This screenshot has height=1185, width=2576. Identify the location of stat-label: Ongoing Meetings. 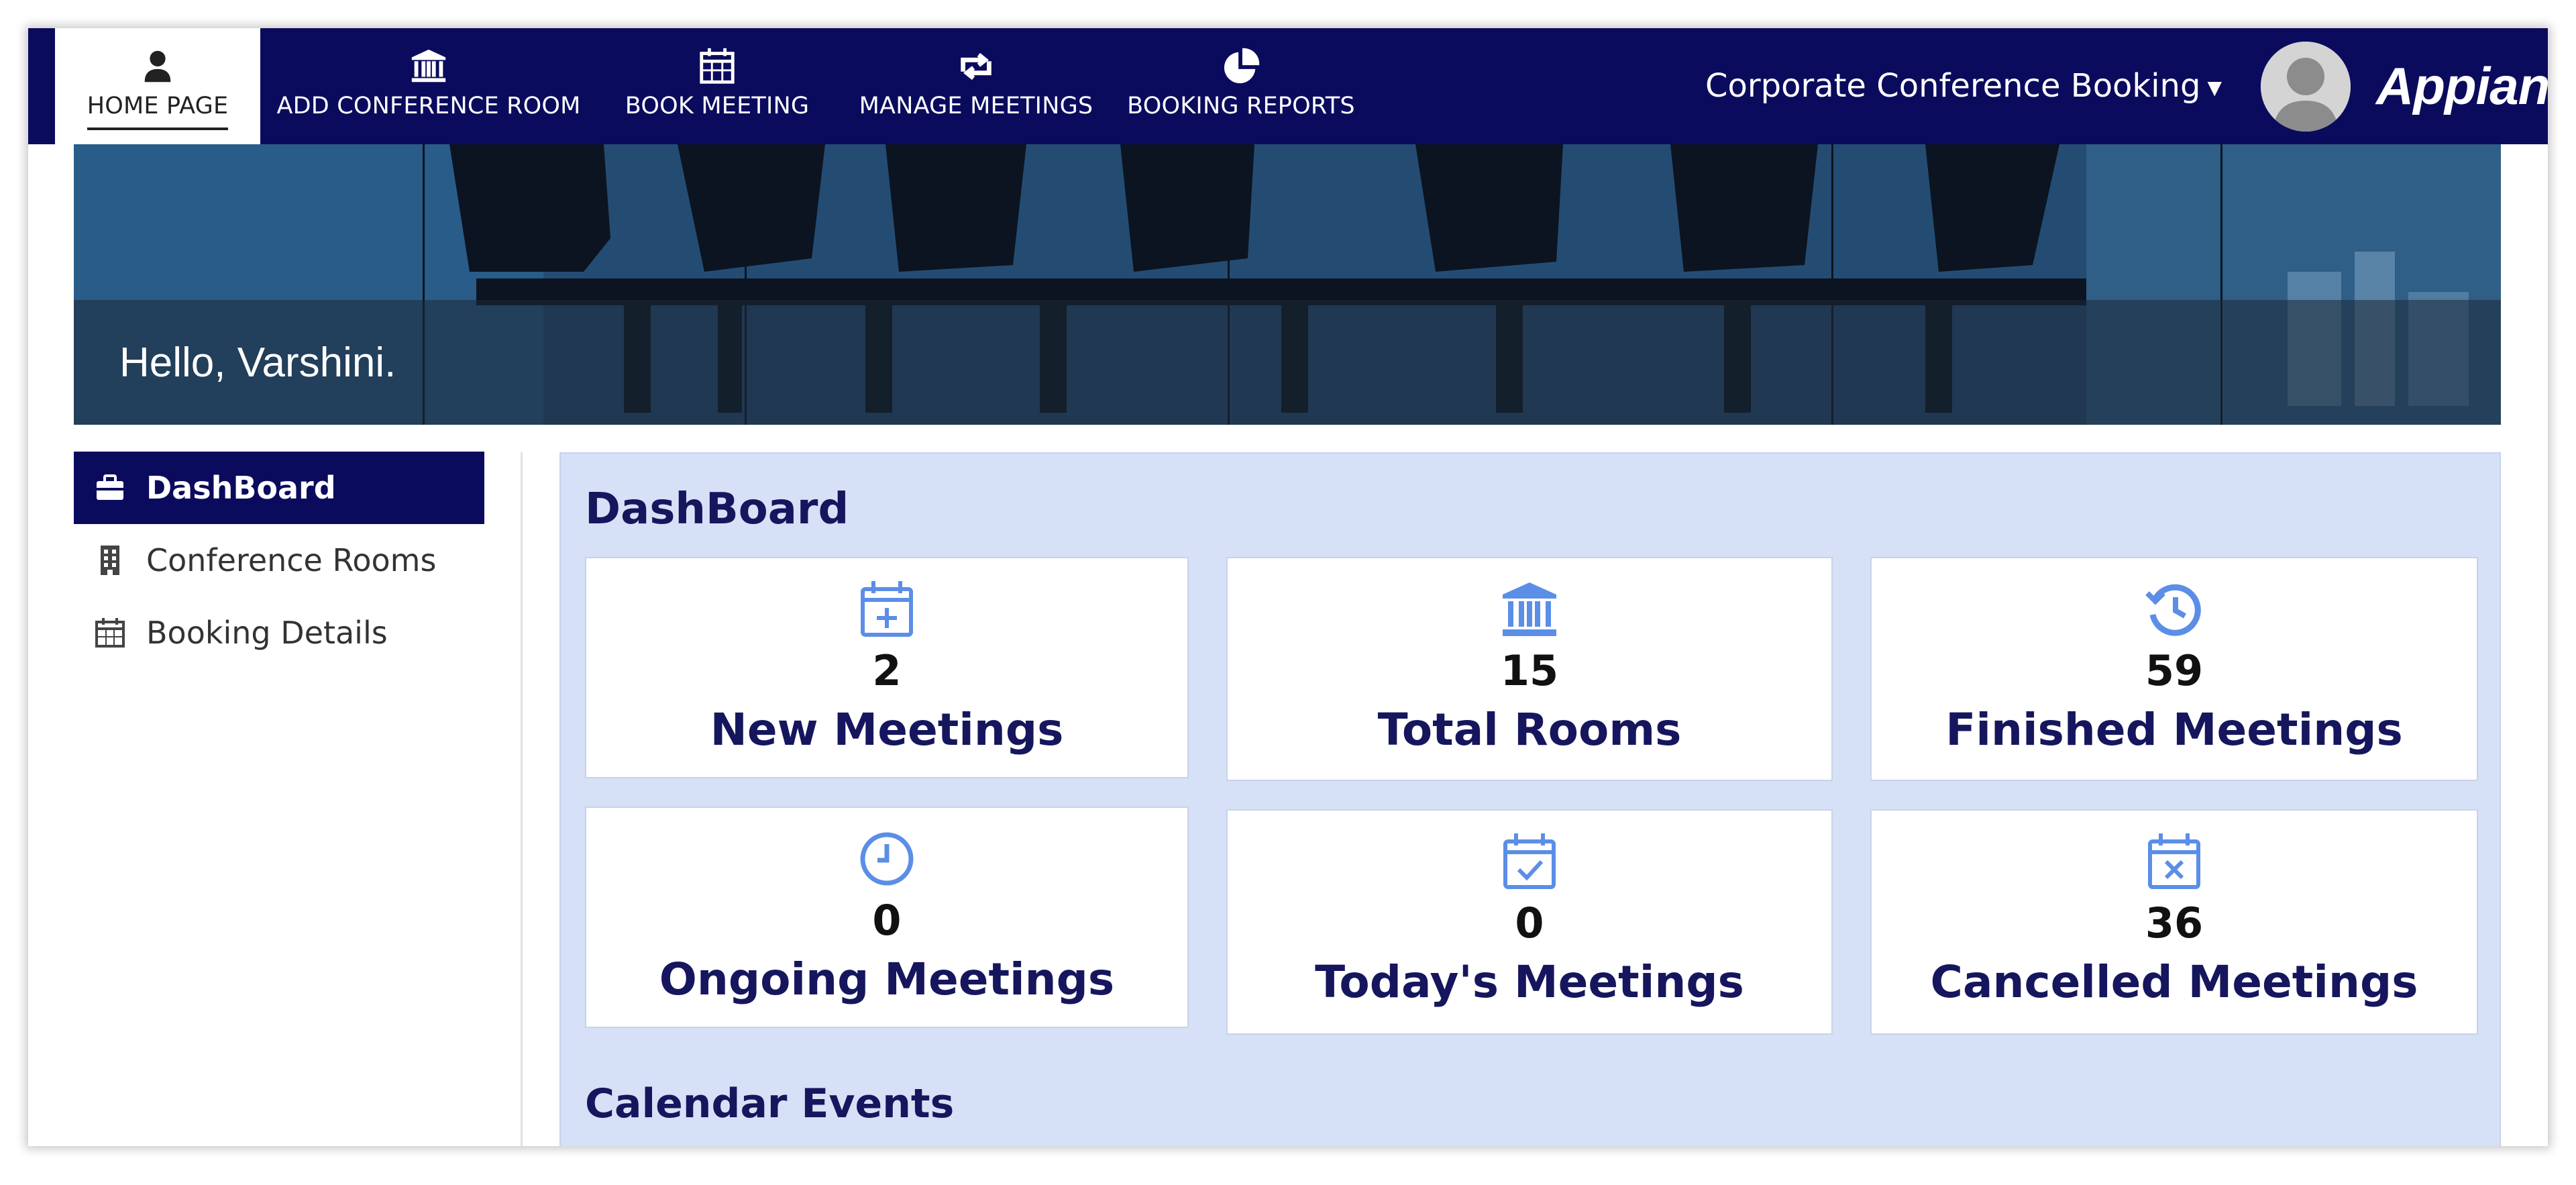
(887, 979).